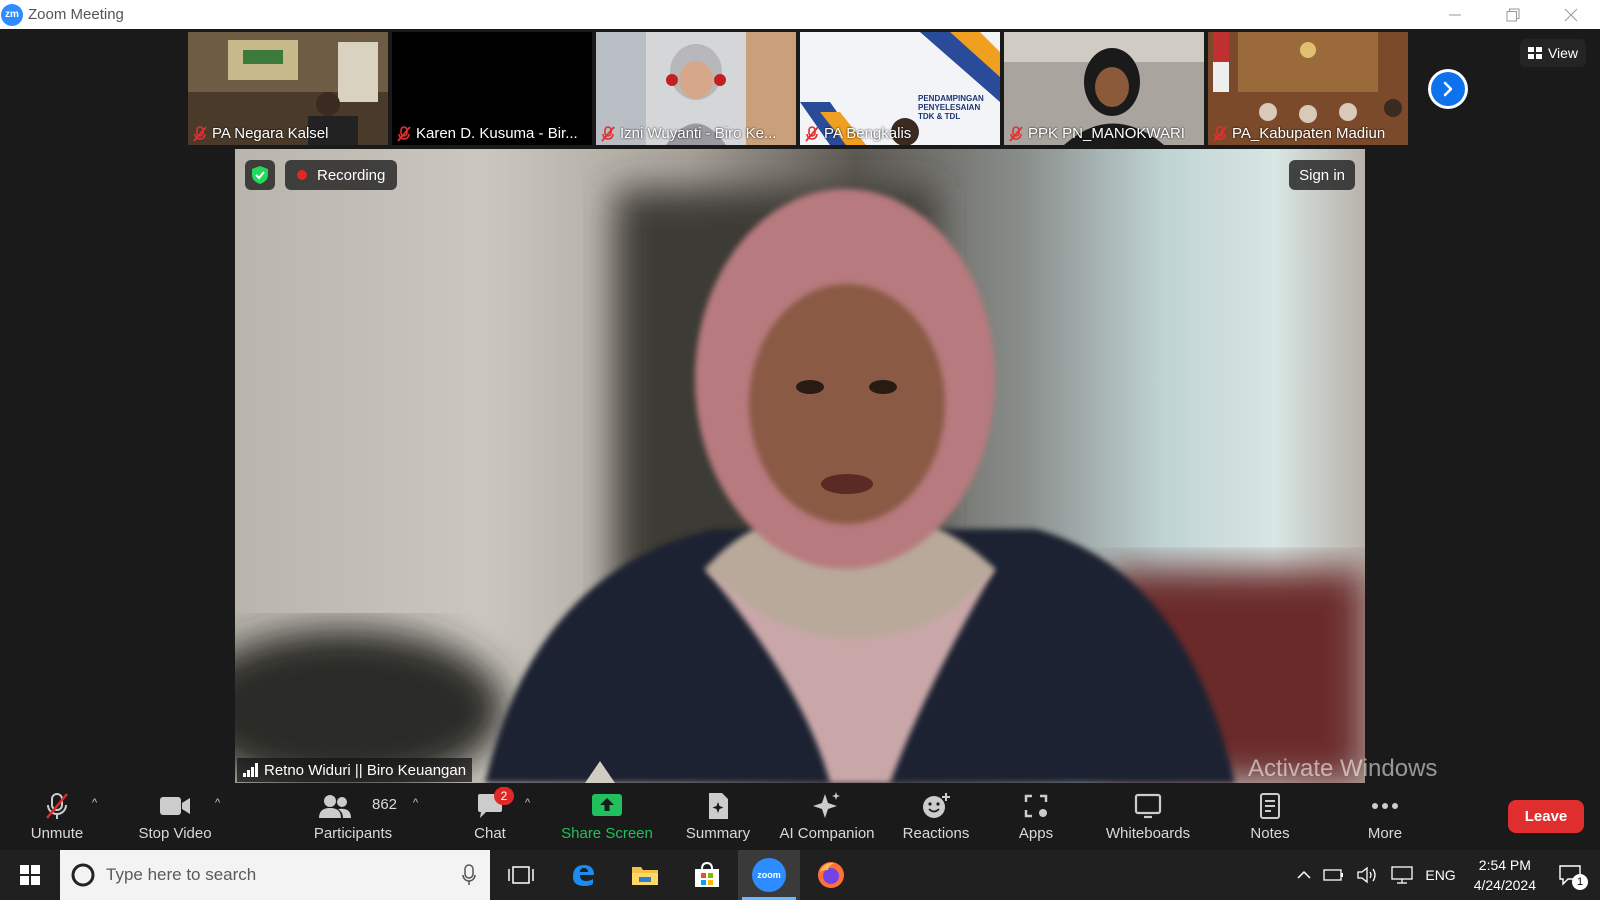 The image size is (1600, 900). Describe the element at coordinates (1534, 53) in the screenshot. I see `grid-view-icon` at that location.